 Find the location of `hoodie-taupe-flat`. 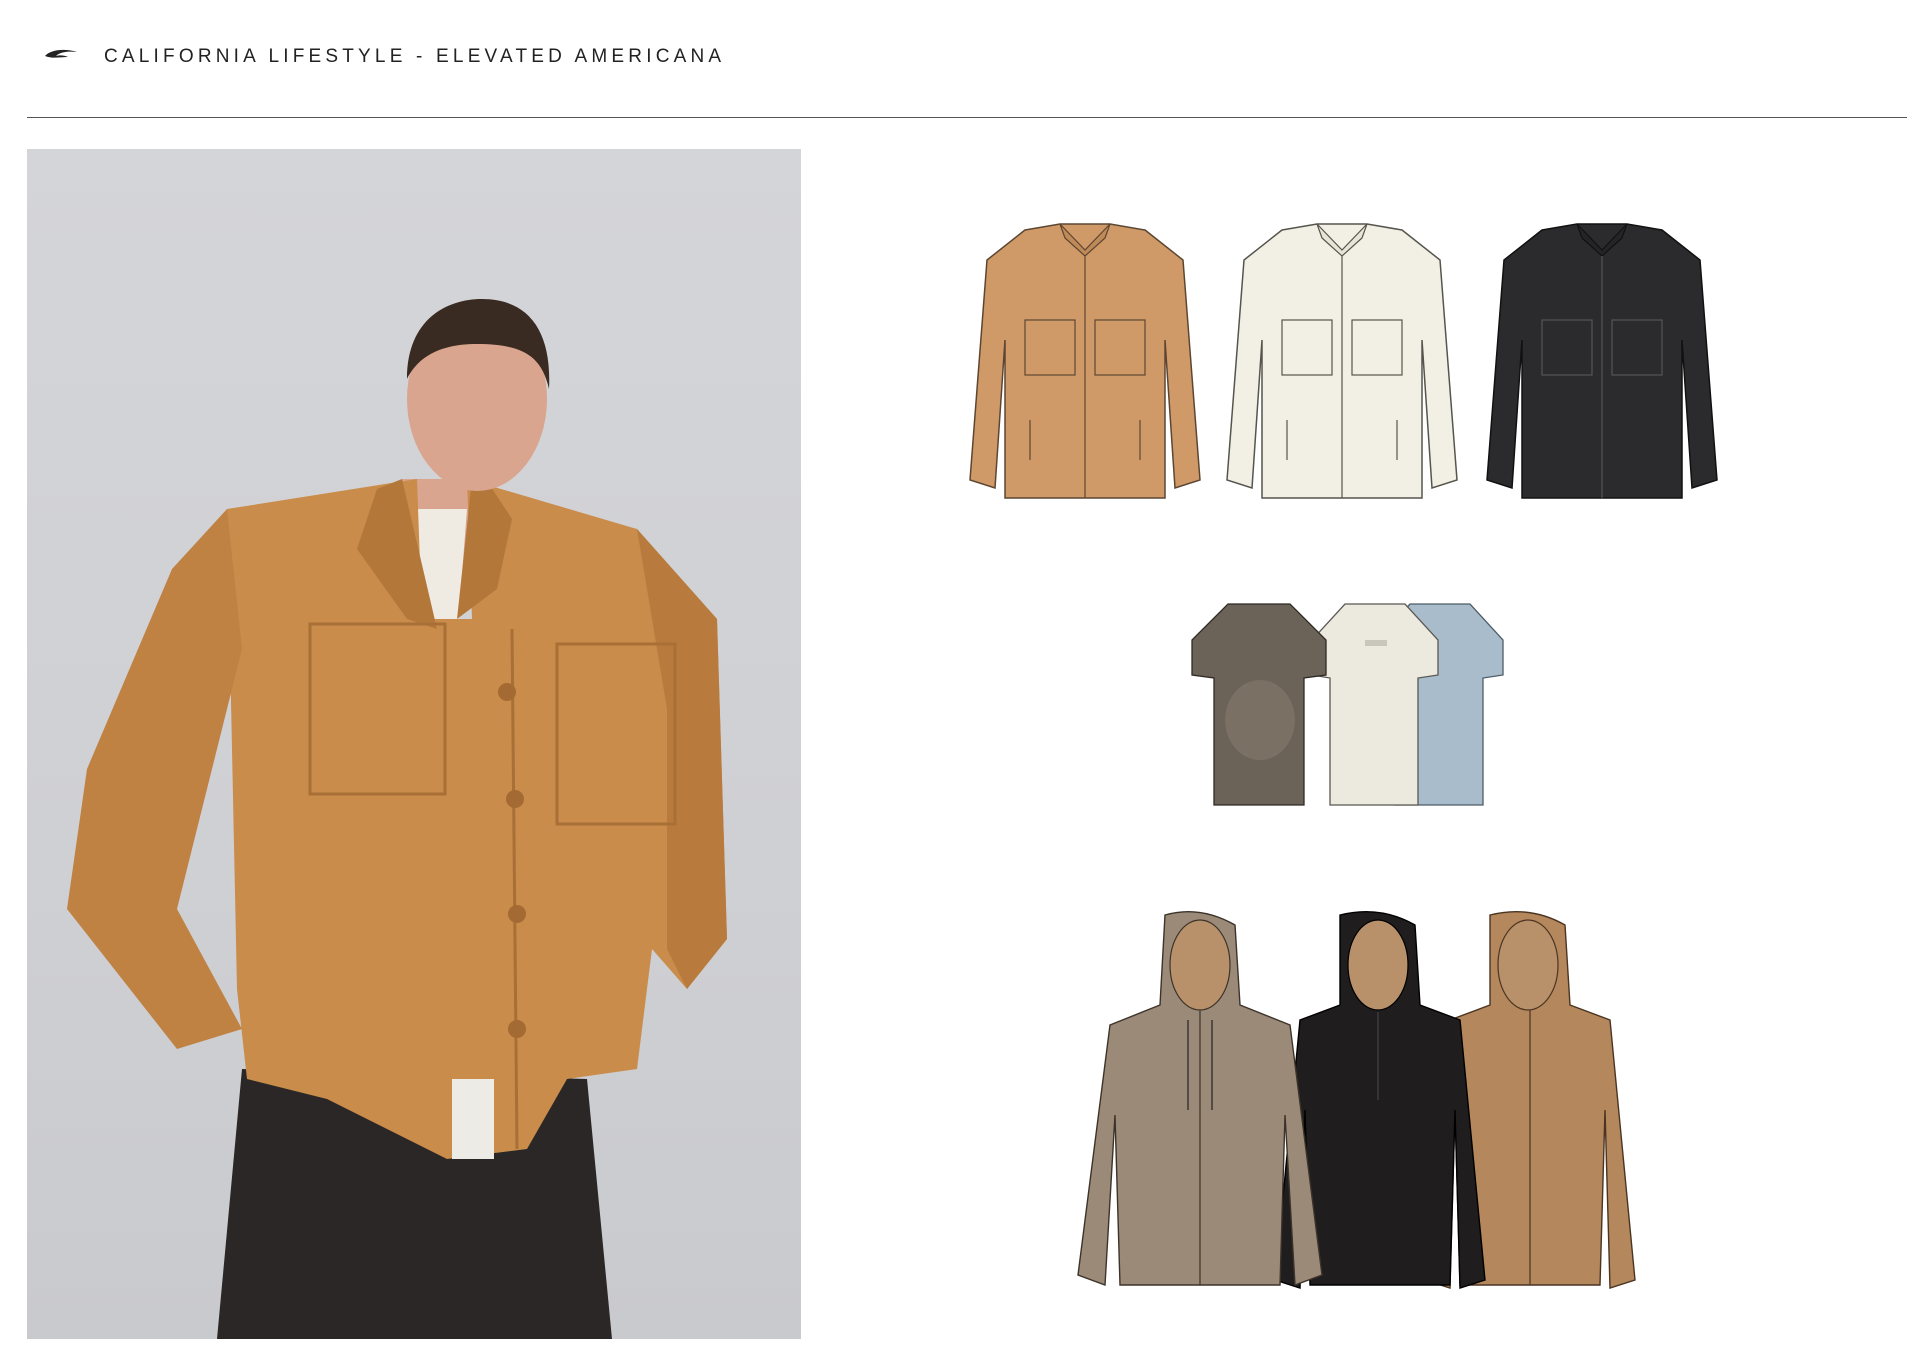

hoodie-taupe-flat is located at coordinates (1200, 1098).